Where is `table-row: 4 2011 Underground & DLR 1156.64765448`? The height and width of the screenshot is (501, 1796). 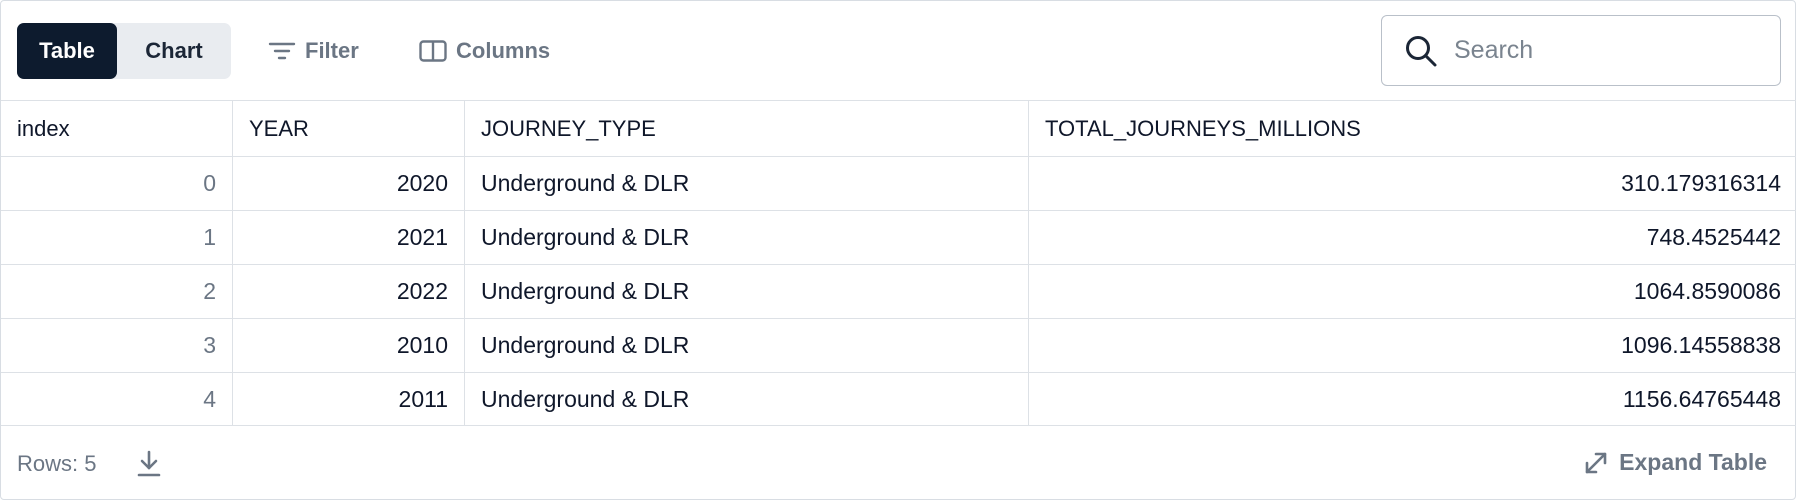
table-row: 4 2011 Underground & DLR 1156.64765448 is located at coordinates (898, 399).